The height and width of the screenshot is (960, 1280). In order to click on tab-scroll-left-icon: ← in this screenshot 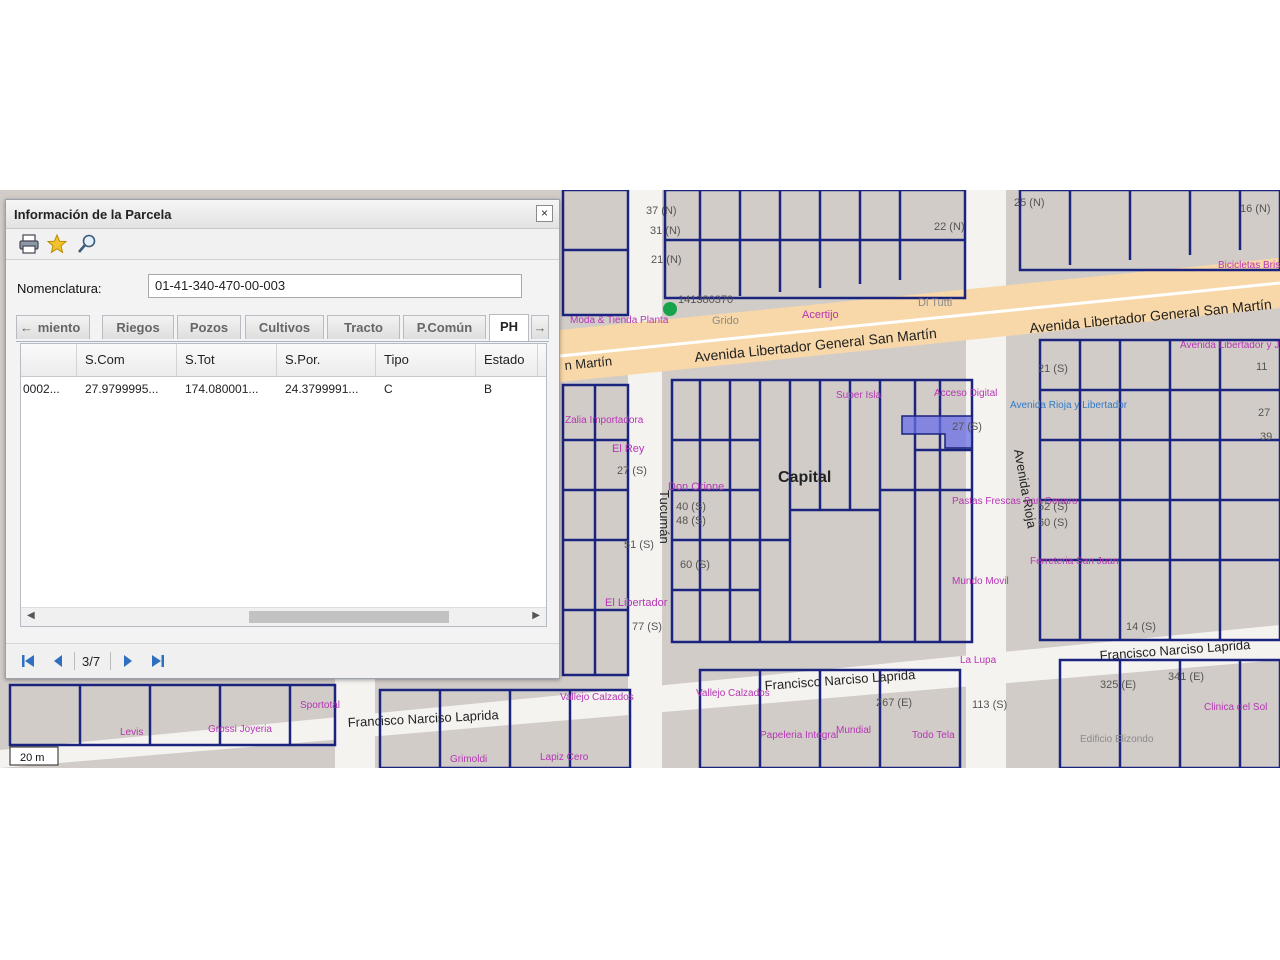, I will do `click(26, 328)`.